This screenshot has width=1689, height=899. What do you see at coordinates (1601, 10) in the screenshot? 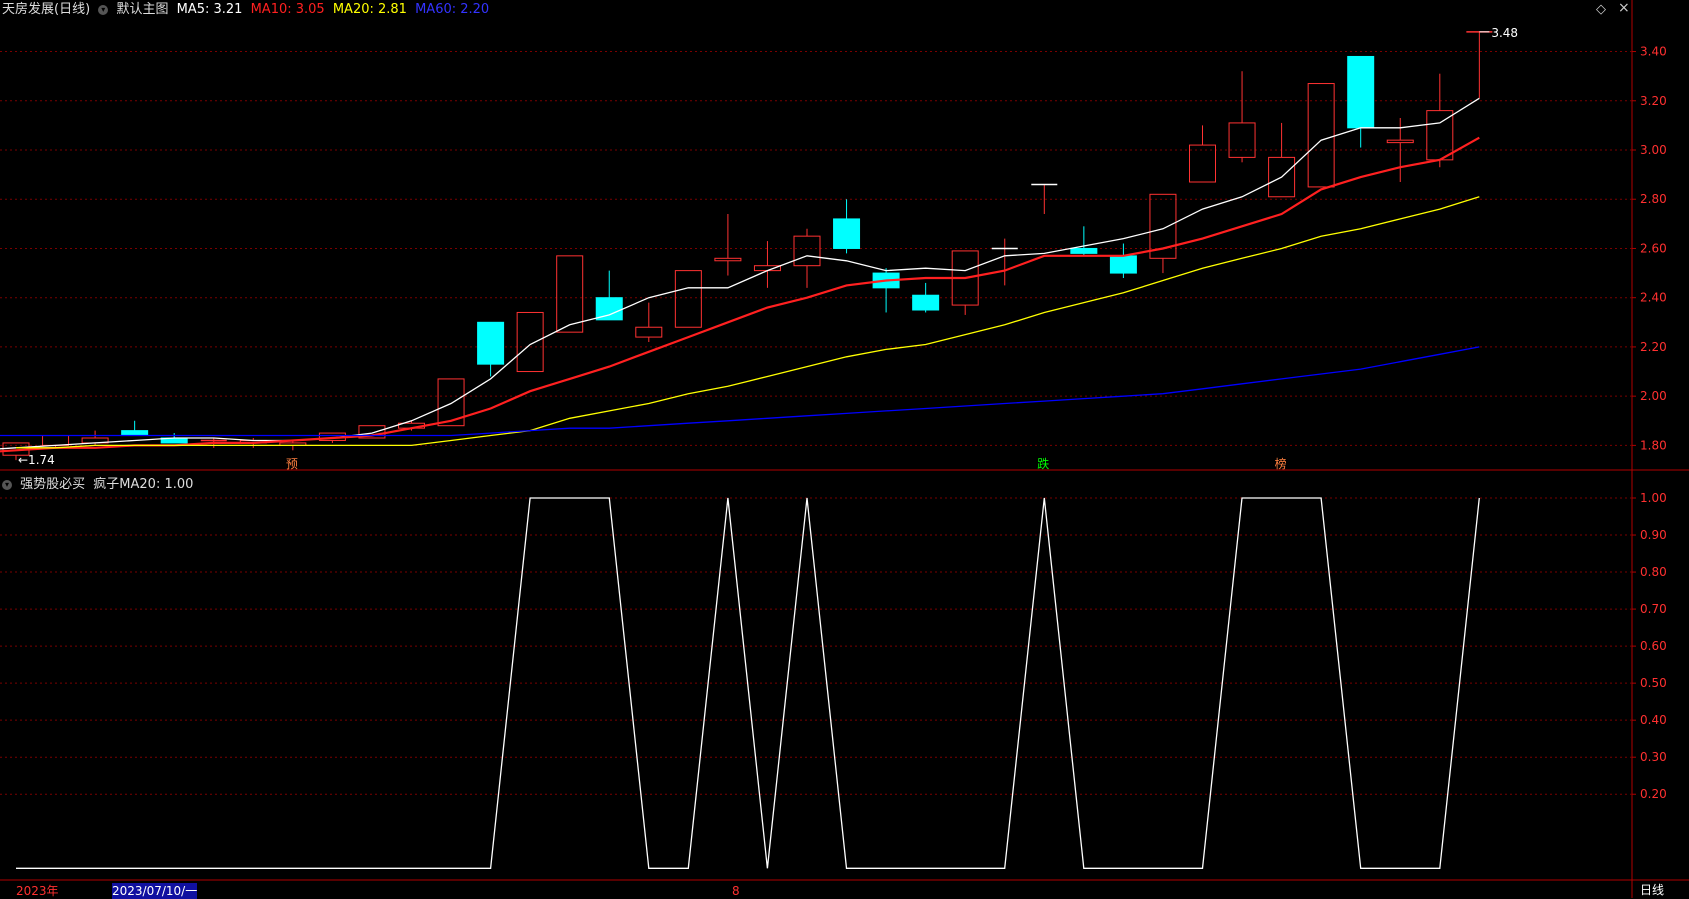
I see `diamond-icon: ◇` at bounding box center [1601, 10].